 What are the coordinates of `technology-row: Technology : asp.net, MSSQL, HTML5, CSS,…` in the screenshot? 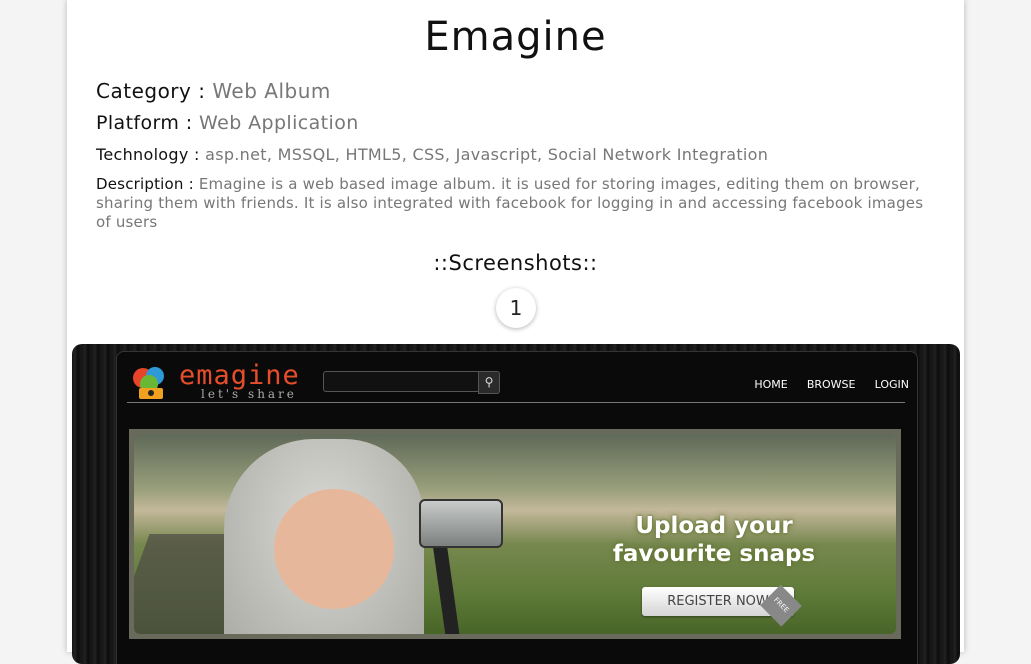 It's located at (432, 154).